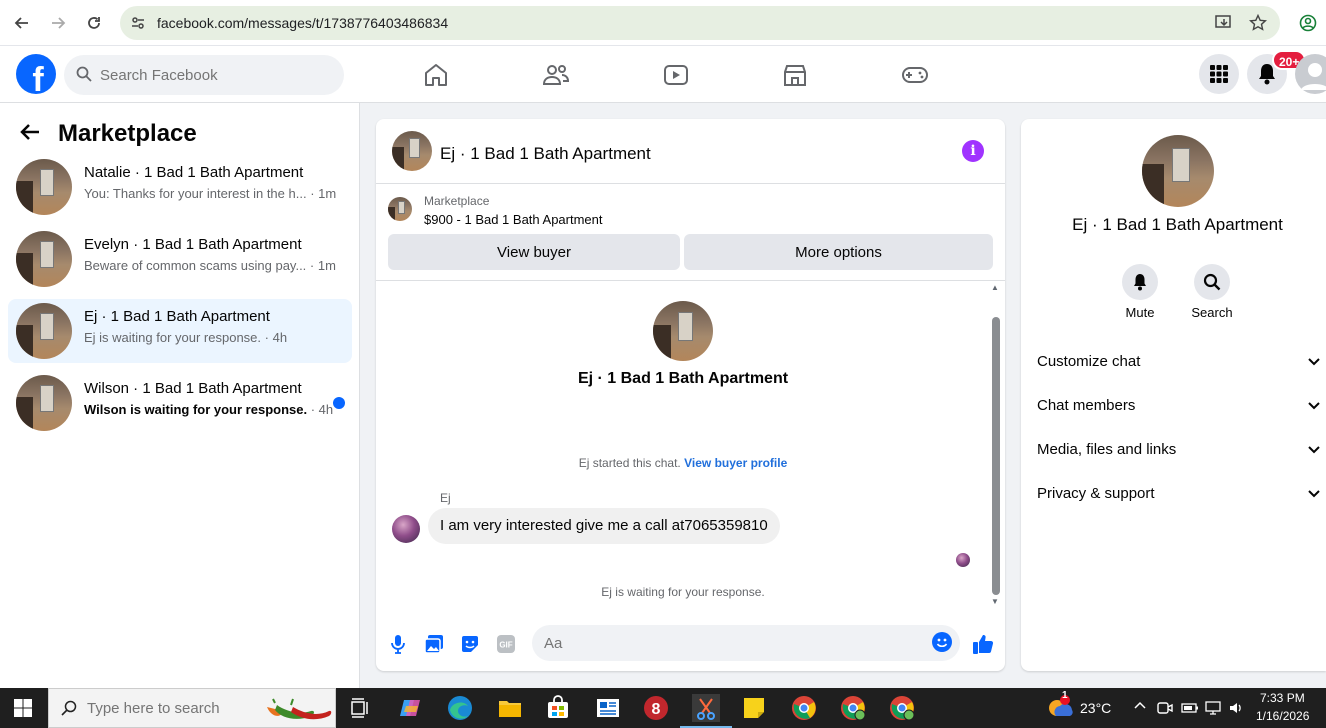  I want to click on media-files-links-section: Media, files and links, so click(1178, 449).